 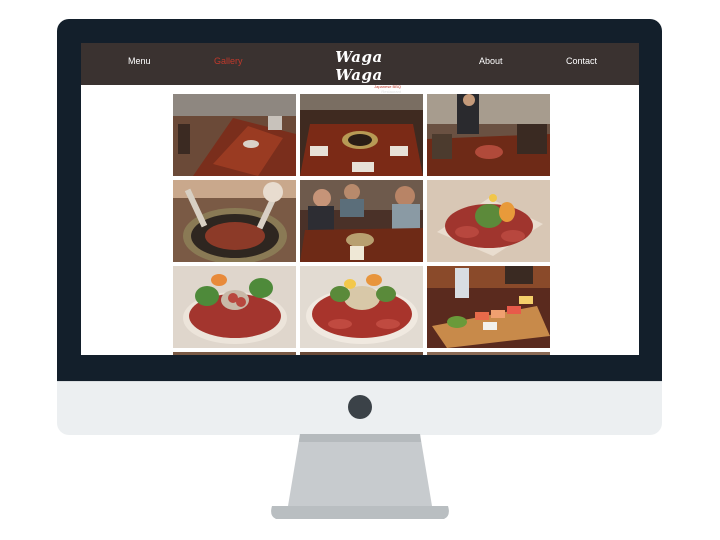 I want to click on guests-at-table-photo, so click(x=361, y=221).